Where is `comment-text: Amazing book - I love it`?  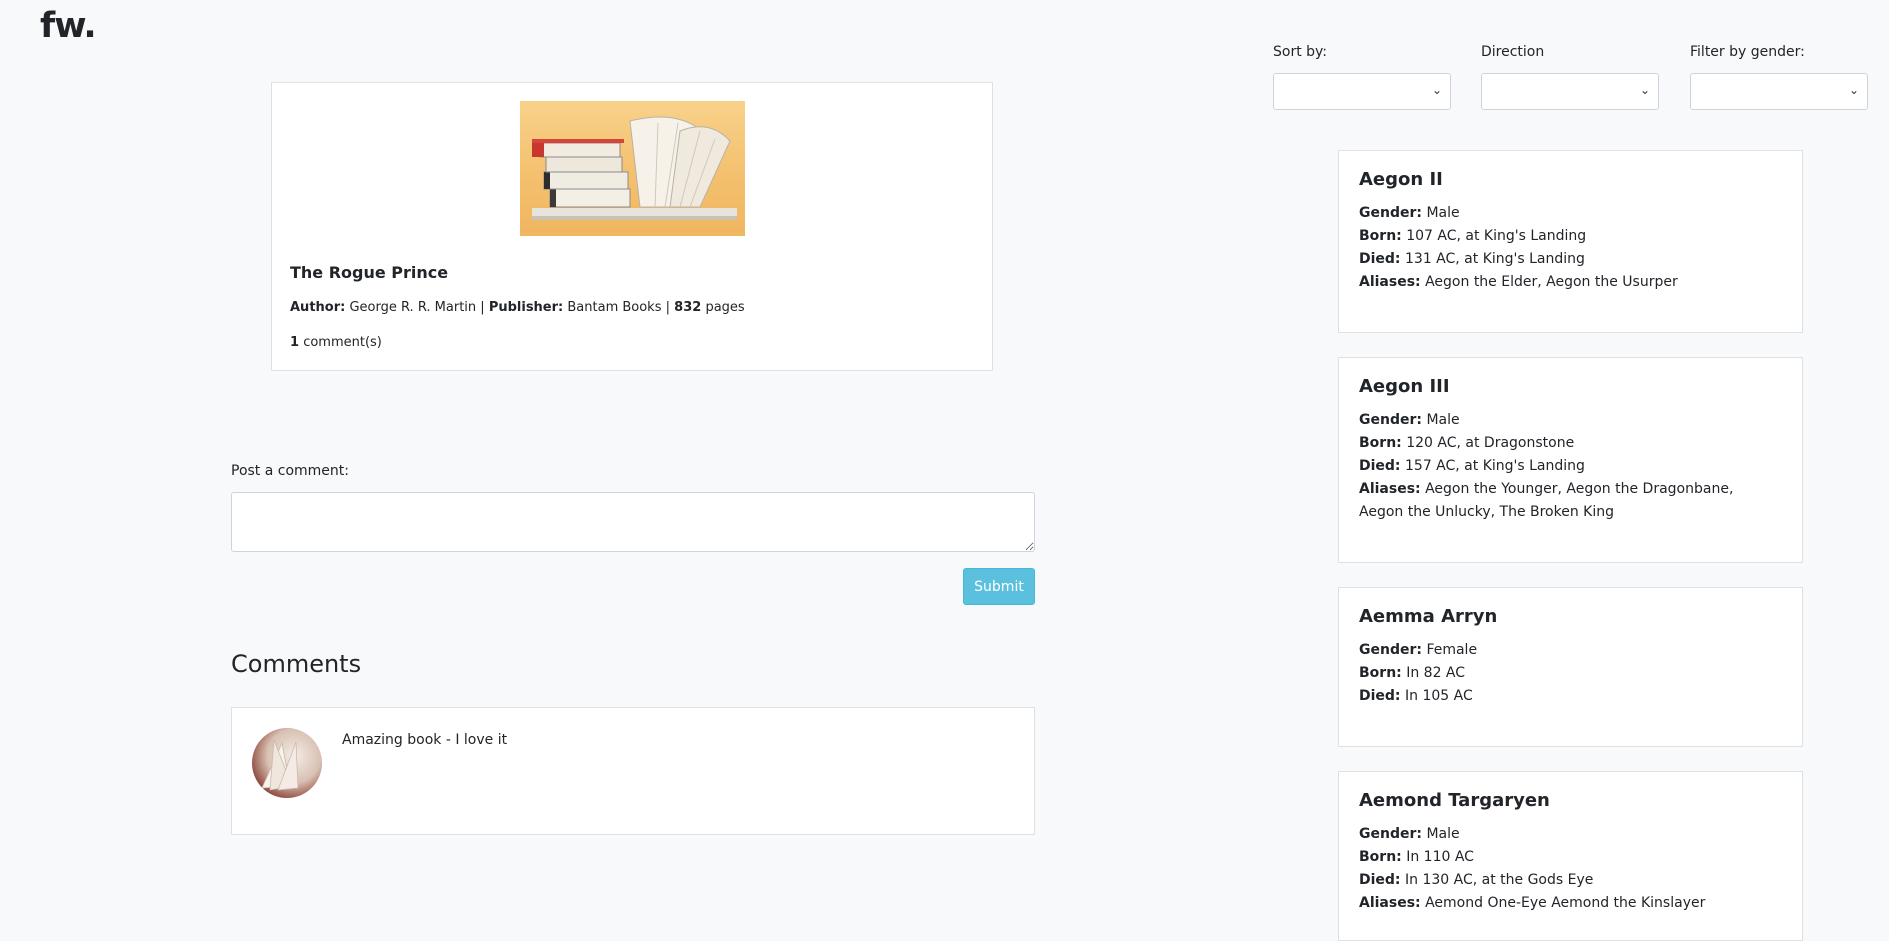
comment-text: Amazing book - I love it is located at coordinates (425, 740).